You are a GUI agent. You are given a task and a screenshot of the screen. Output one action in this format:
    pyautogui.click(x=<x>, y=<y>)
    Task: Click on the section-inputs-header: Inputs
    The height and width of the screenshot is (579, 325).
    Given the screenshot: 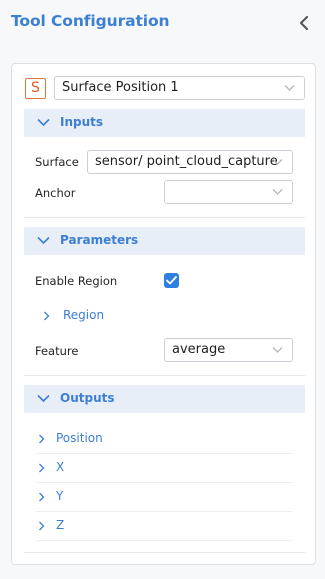 What is the action you would take?
    pyautogui.click(x=164, y=123)
    